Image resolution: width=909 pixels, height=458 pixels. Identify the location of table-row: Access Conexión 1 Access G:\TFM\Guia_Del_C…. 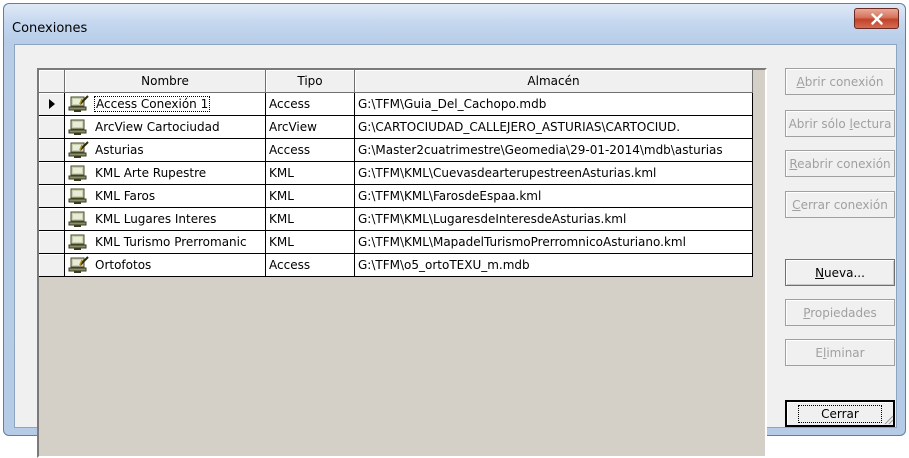
(396, 104).